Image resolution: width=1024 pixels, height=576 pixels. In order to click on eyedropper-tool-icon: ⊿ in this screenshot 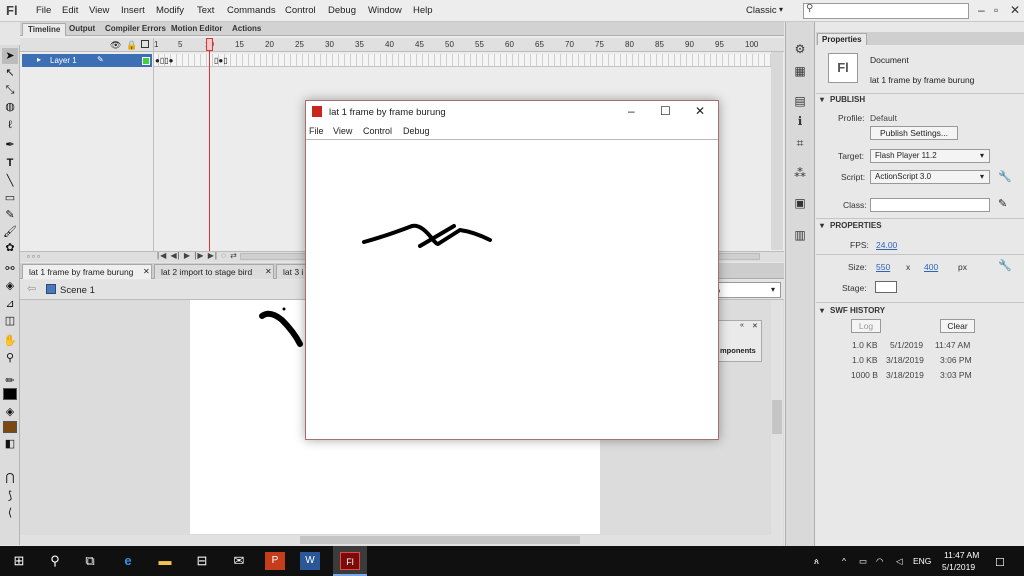, I will do `click(10, 304)`.